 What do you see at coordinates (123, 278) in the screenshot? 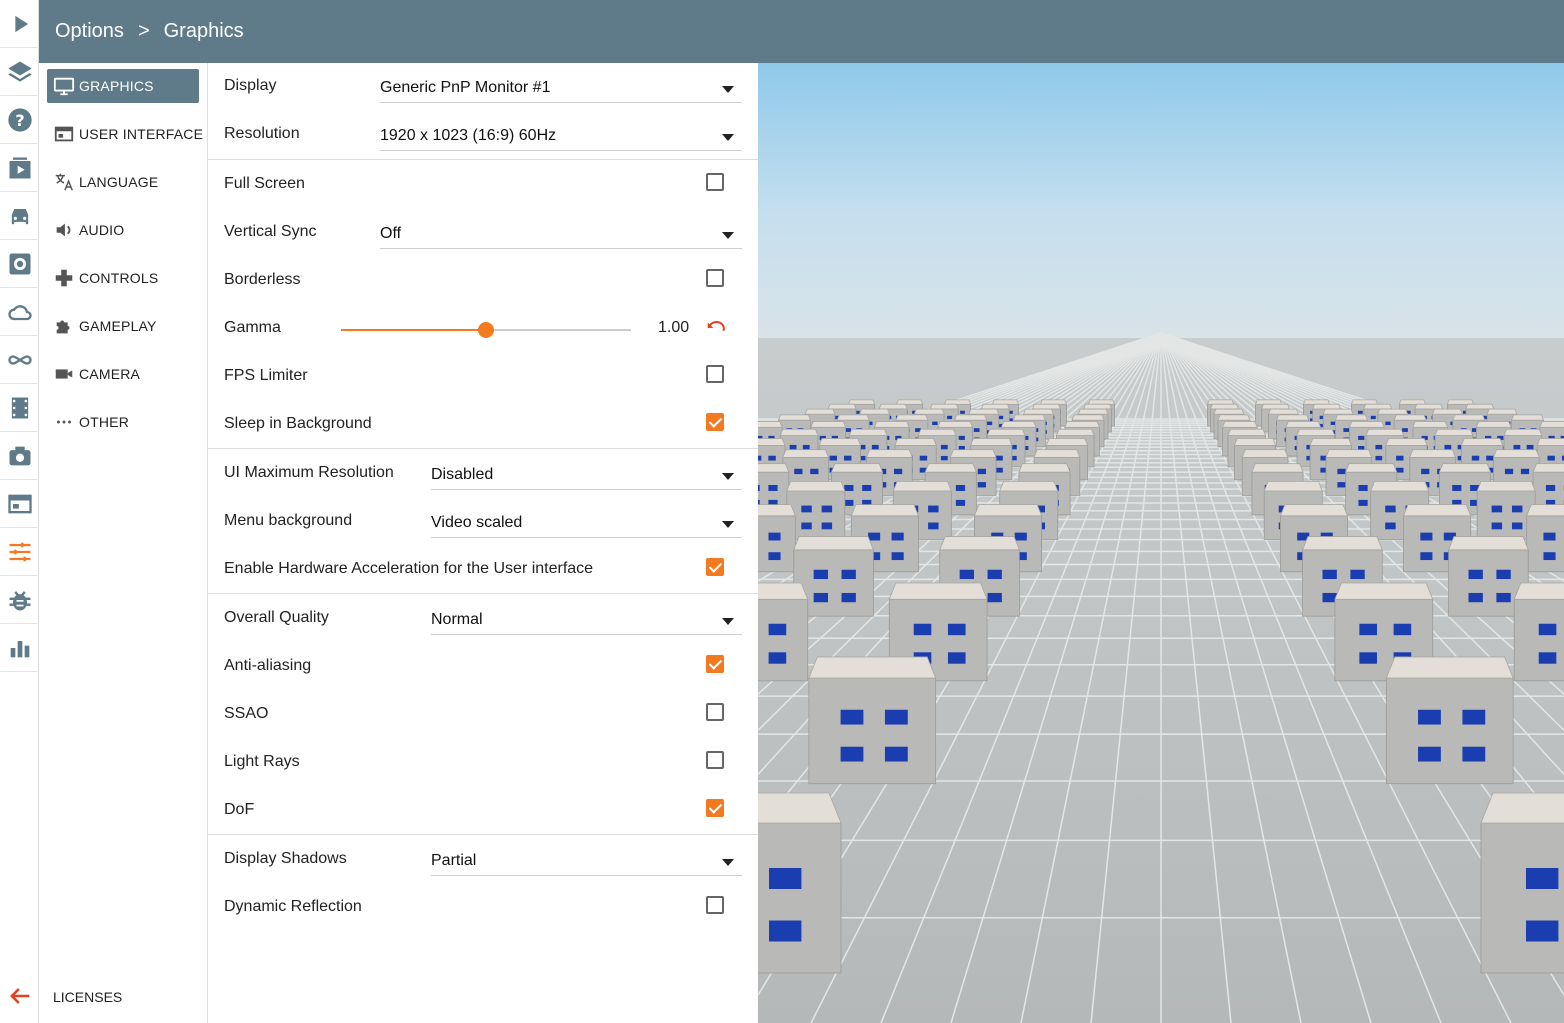
I see `category-controls: CONTROLS` at bounding box center [123, 278].